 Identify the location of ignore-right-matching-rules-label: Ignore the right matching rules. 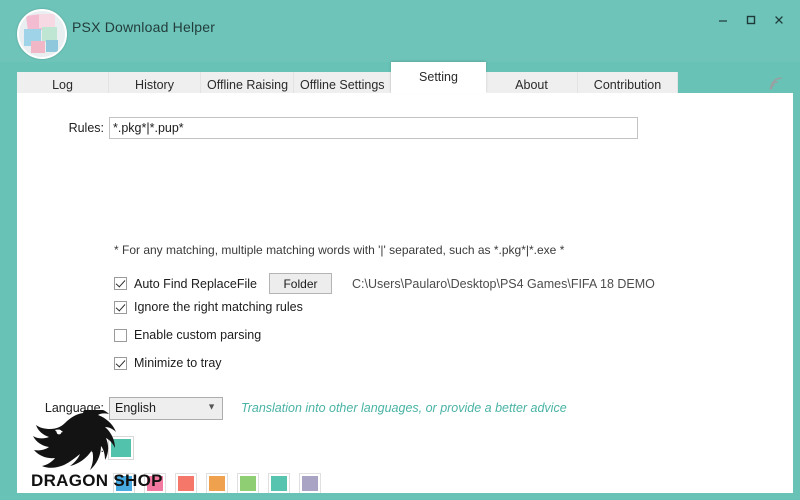
(218, 307).